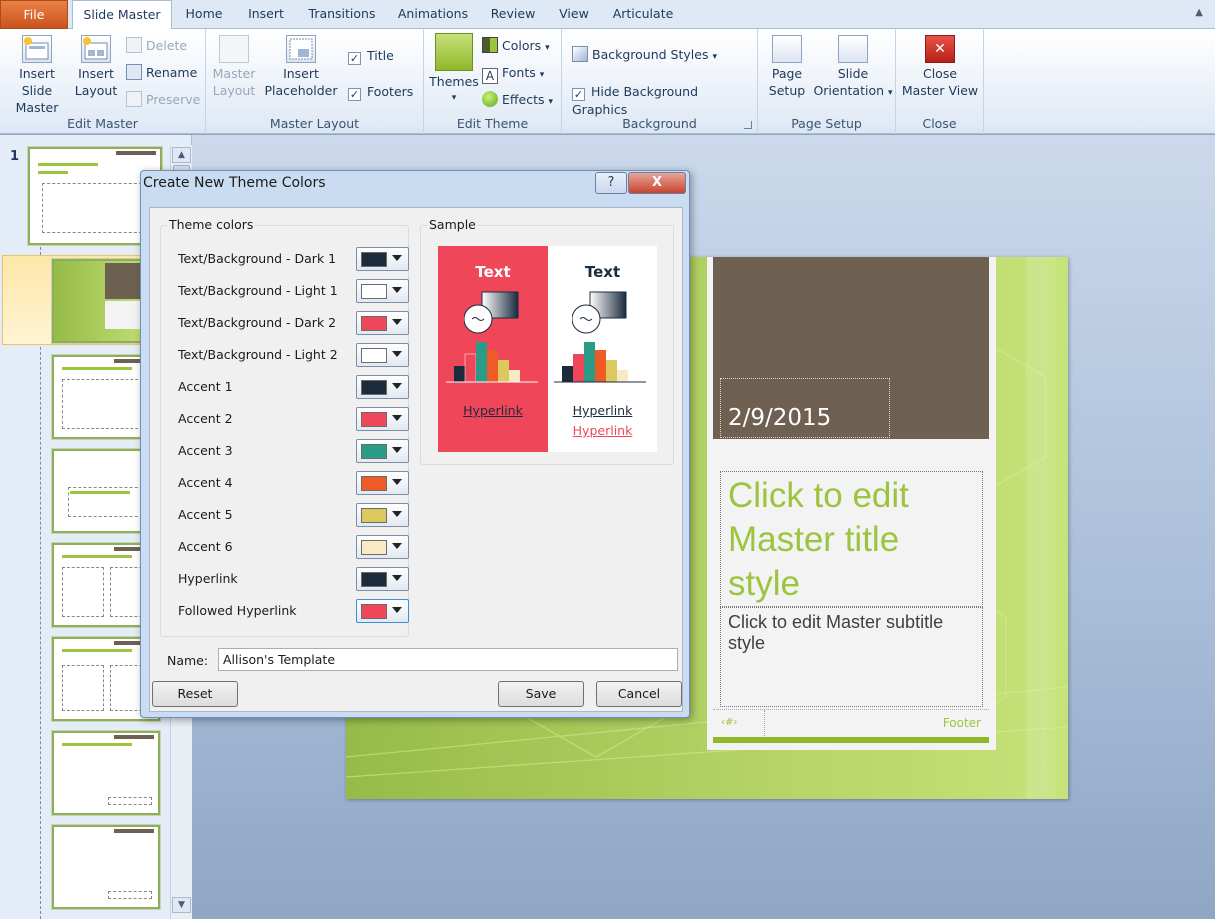 This screenshot has height=919, width=1215. Describe the element at coordinates (454, 70) in the screenshot. I see `themes-button: Themes ▾` at that location.